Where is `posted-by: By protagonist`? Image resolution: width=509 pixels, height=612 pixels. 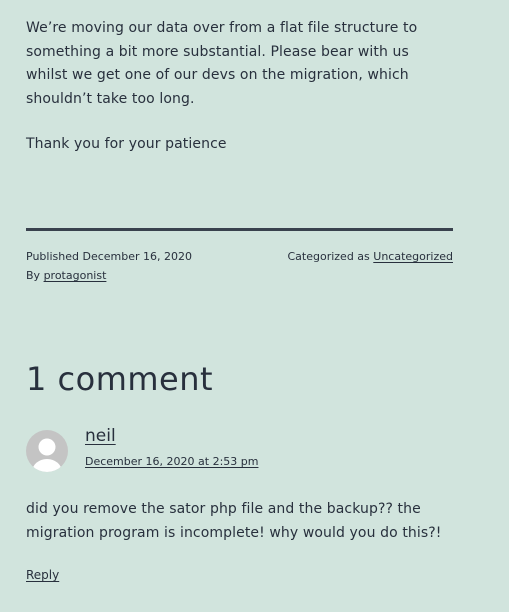 posted-by: By protagonist is located at coordinates (66, 276).